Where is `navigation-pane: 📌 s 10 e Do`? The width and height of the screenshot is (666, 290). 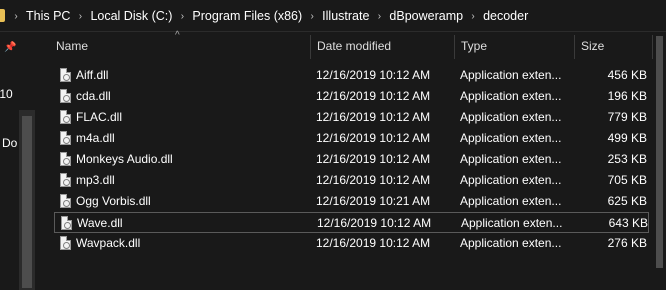 navigation-pane: 📌 s 10 e Do is located at coordinates (18, 161).